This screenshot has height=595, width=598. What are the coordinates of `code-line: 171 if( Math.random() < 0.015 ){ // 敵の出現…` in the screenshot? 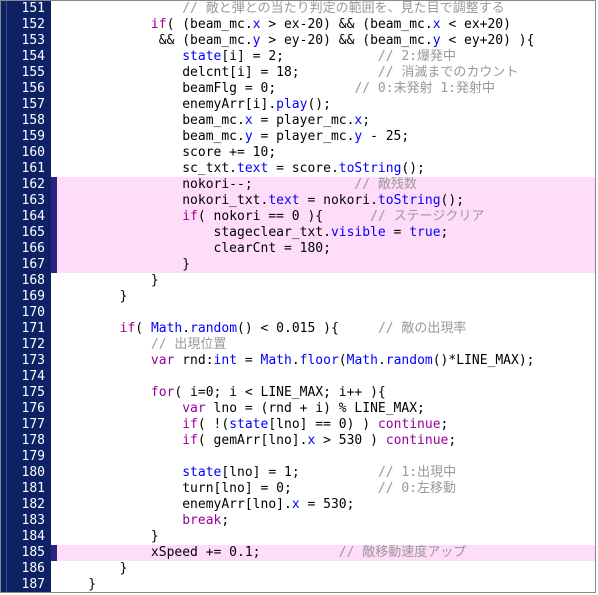 It's located at (298, 329).